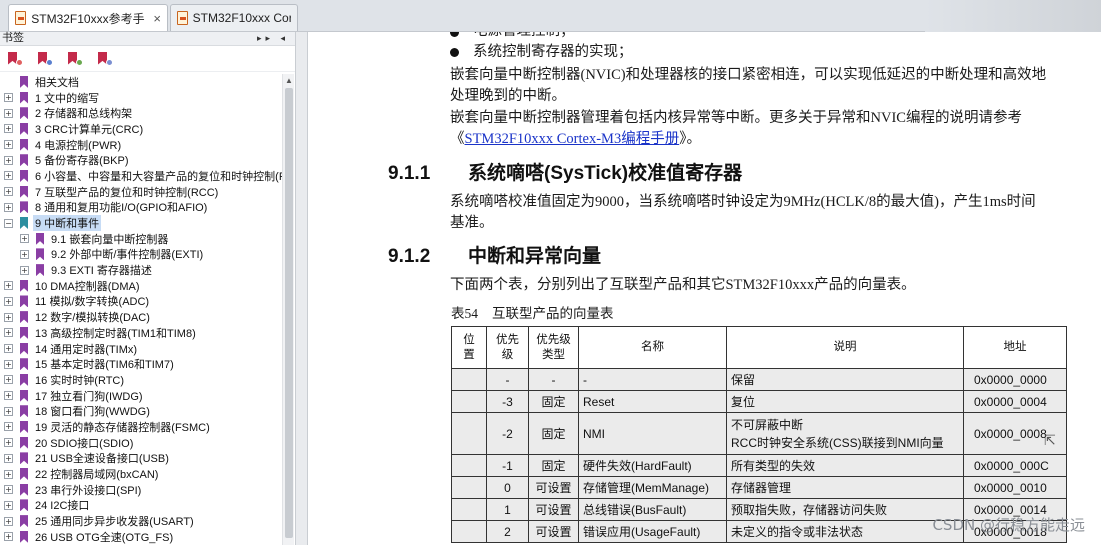 The width and height of the screenshot is (1101, 545). I want to click on sidebar-item: − 9 中断和事件, so click(141, 223).